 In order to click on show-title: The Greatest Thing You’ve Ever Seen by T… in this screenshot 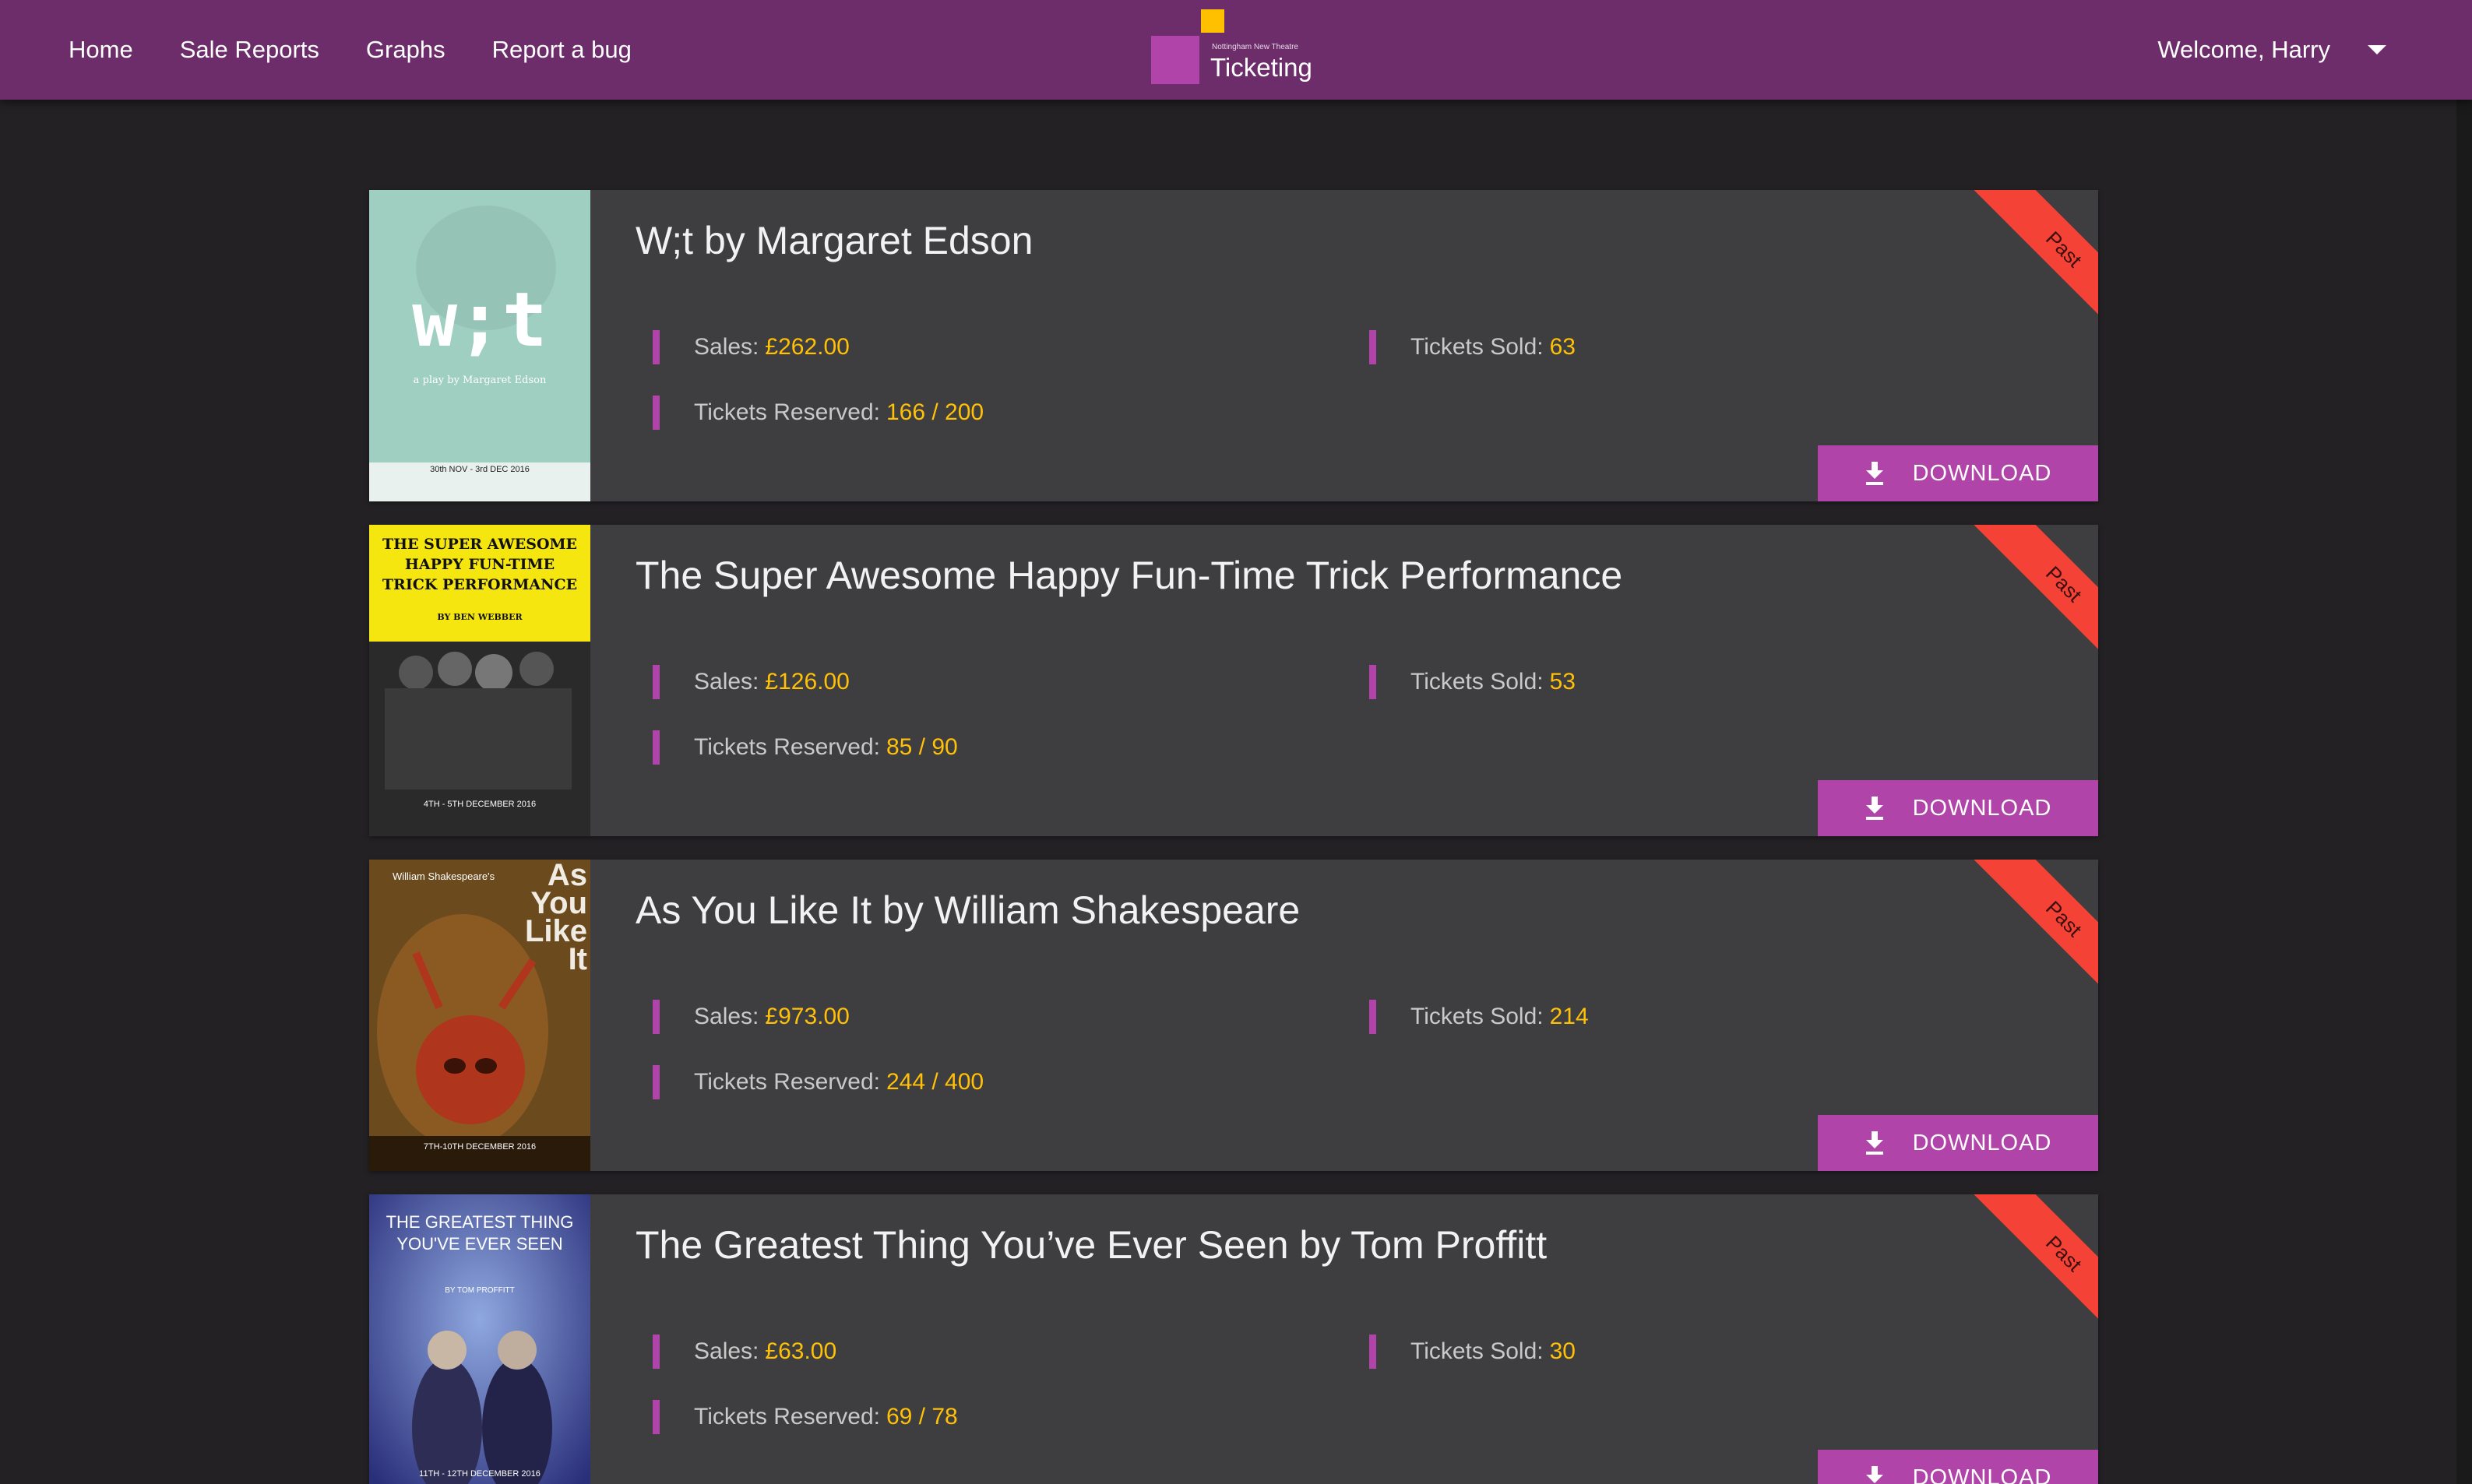, I will do `click(1092, 1245)`.